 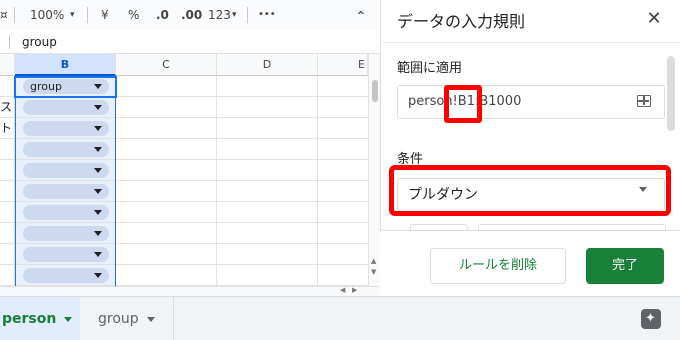 What do you see at coordinates (234, 15) in the screenshot?
I see `more-formats-caret-icon: ▾` at bounding box center [234, 15].